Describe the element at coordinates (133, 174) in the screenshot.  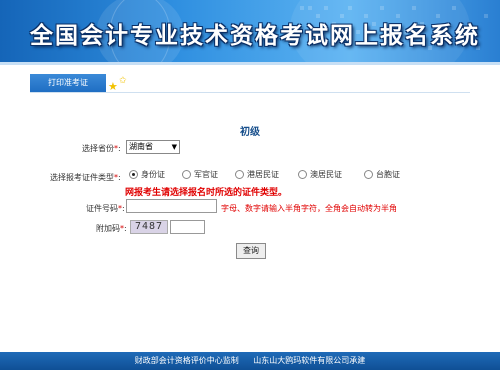
I see `radio-button-checked` at that location.